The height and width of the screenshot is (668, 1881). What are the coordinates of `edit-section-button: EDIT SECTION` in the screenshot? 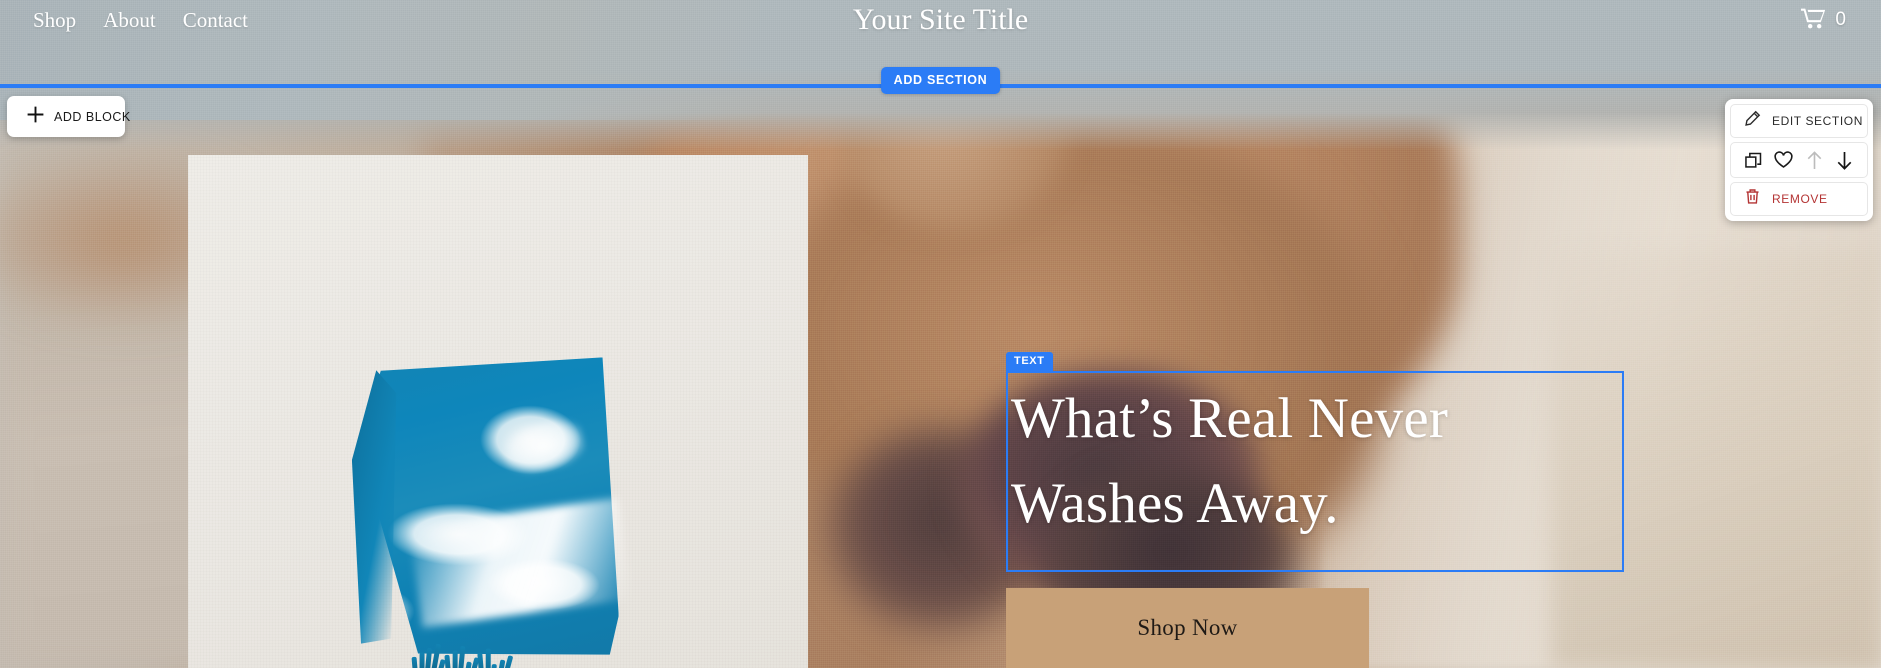 It's located at (1799, 121).